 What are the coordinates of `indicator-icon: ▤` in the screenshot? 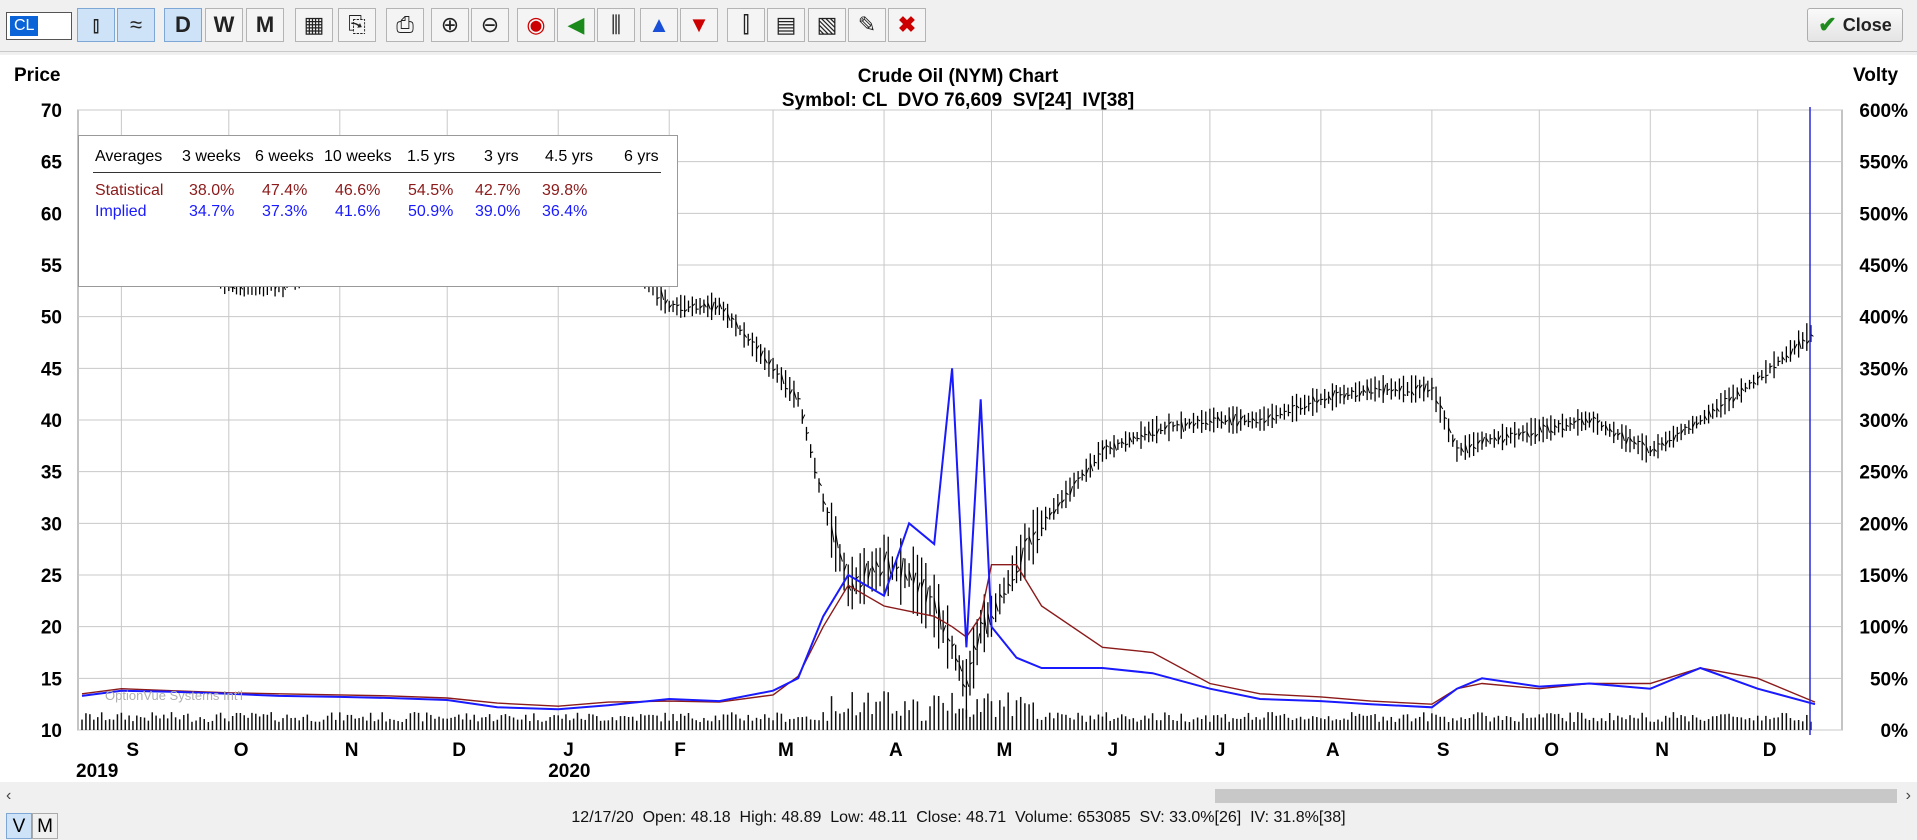 It's located at (786, 25).